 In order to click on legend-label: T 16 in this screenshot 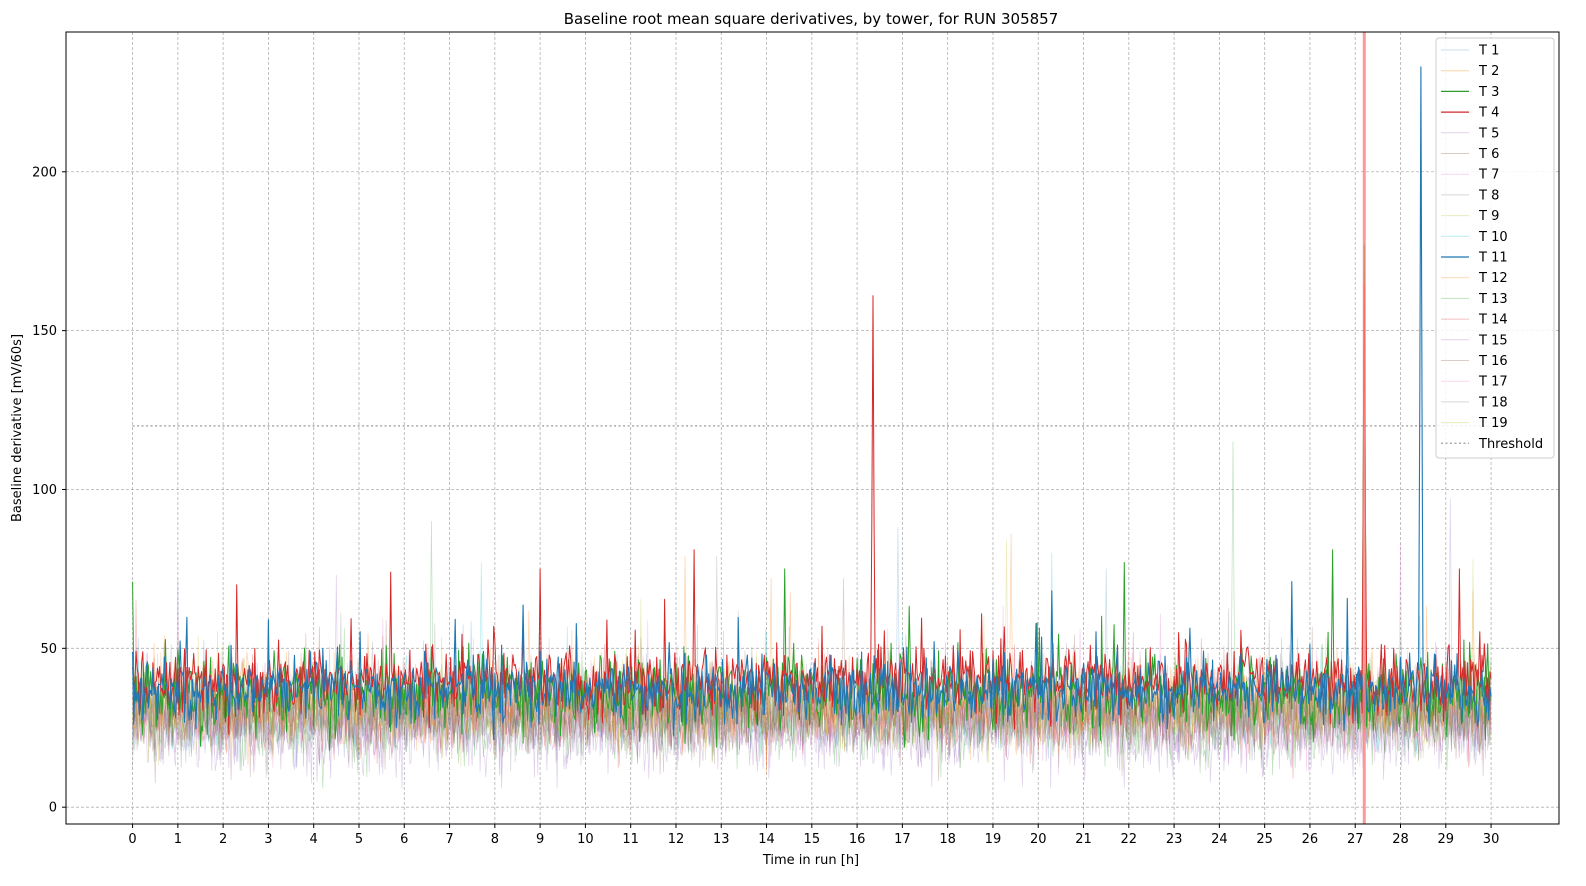, I will do `click(1493, 361)`.